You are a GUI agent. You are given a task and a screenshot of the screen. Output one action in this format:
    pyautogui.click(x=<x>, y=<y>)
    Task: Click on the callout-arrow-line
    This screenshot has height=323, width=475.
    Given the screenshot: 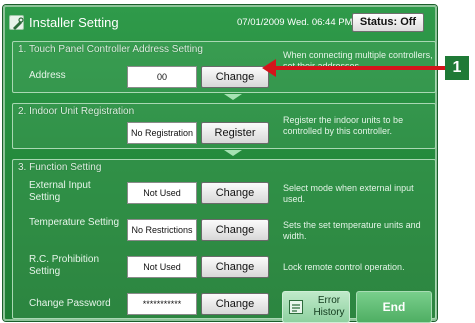 What is the action you would take?
    pyautogui.click(x=358, y=68)
    